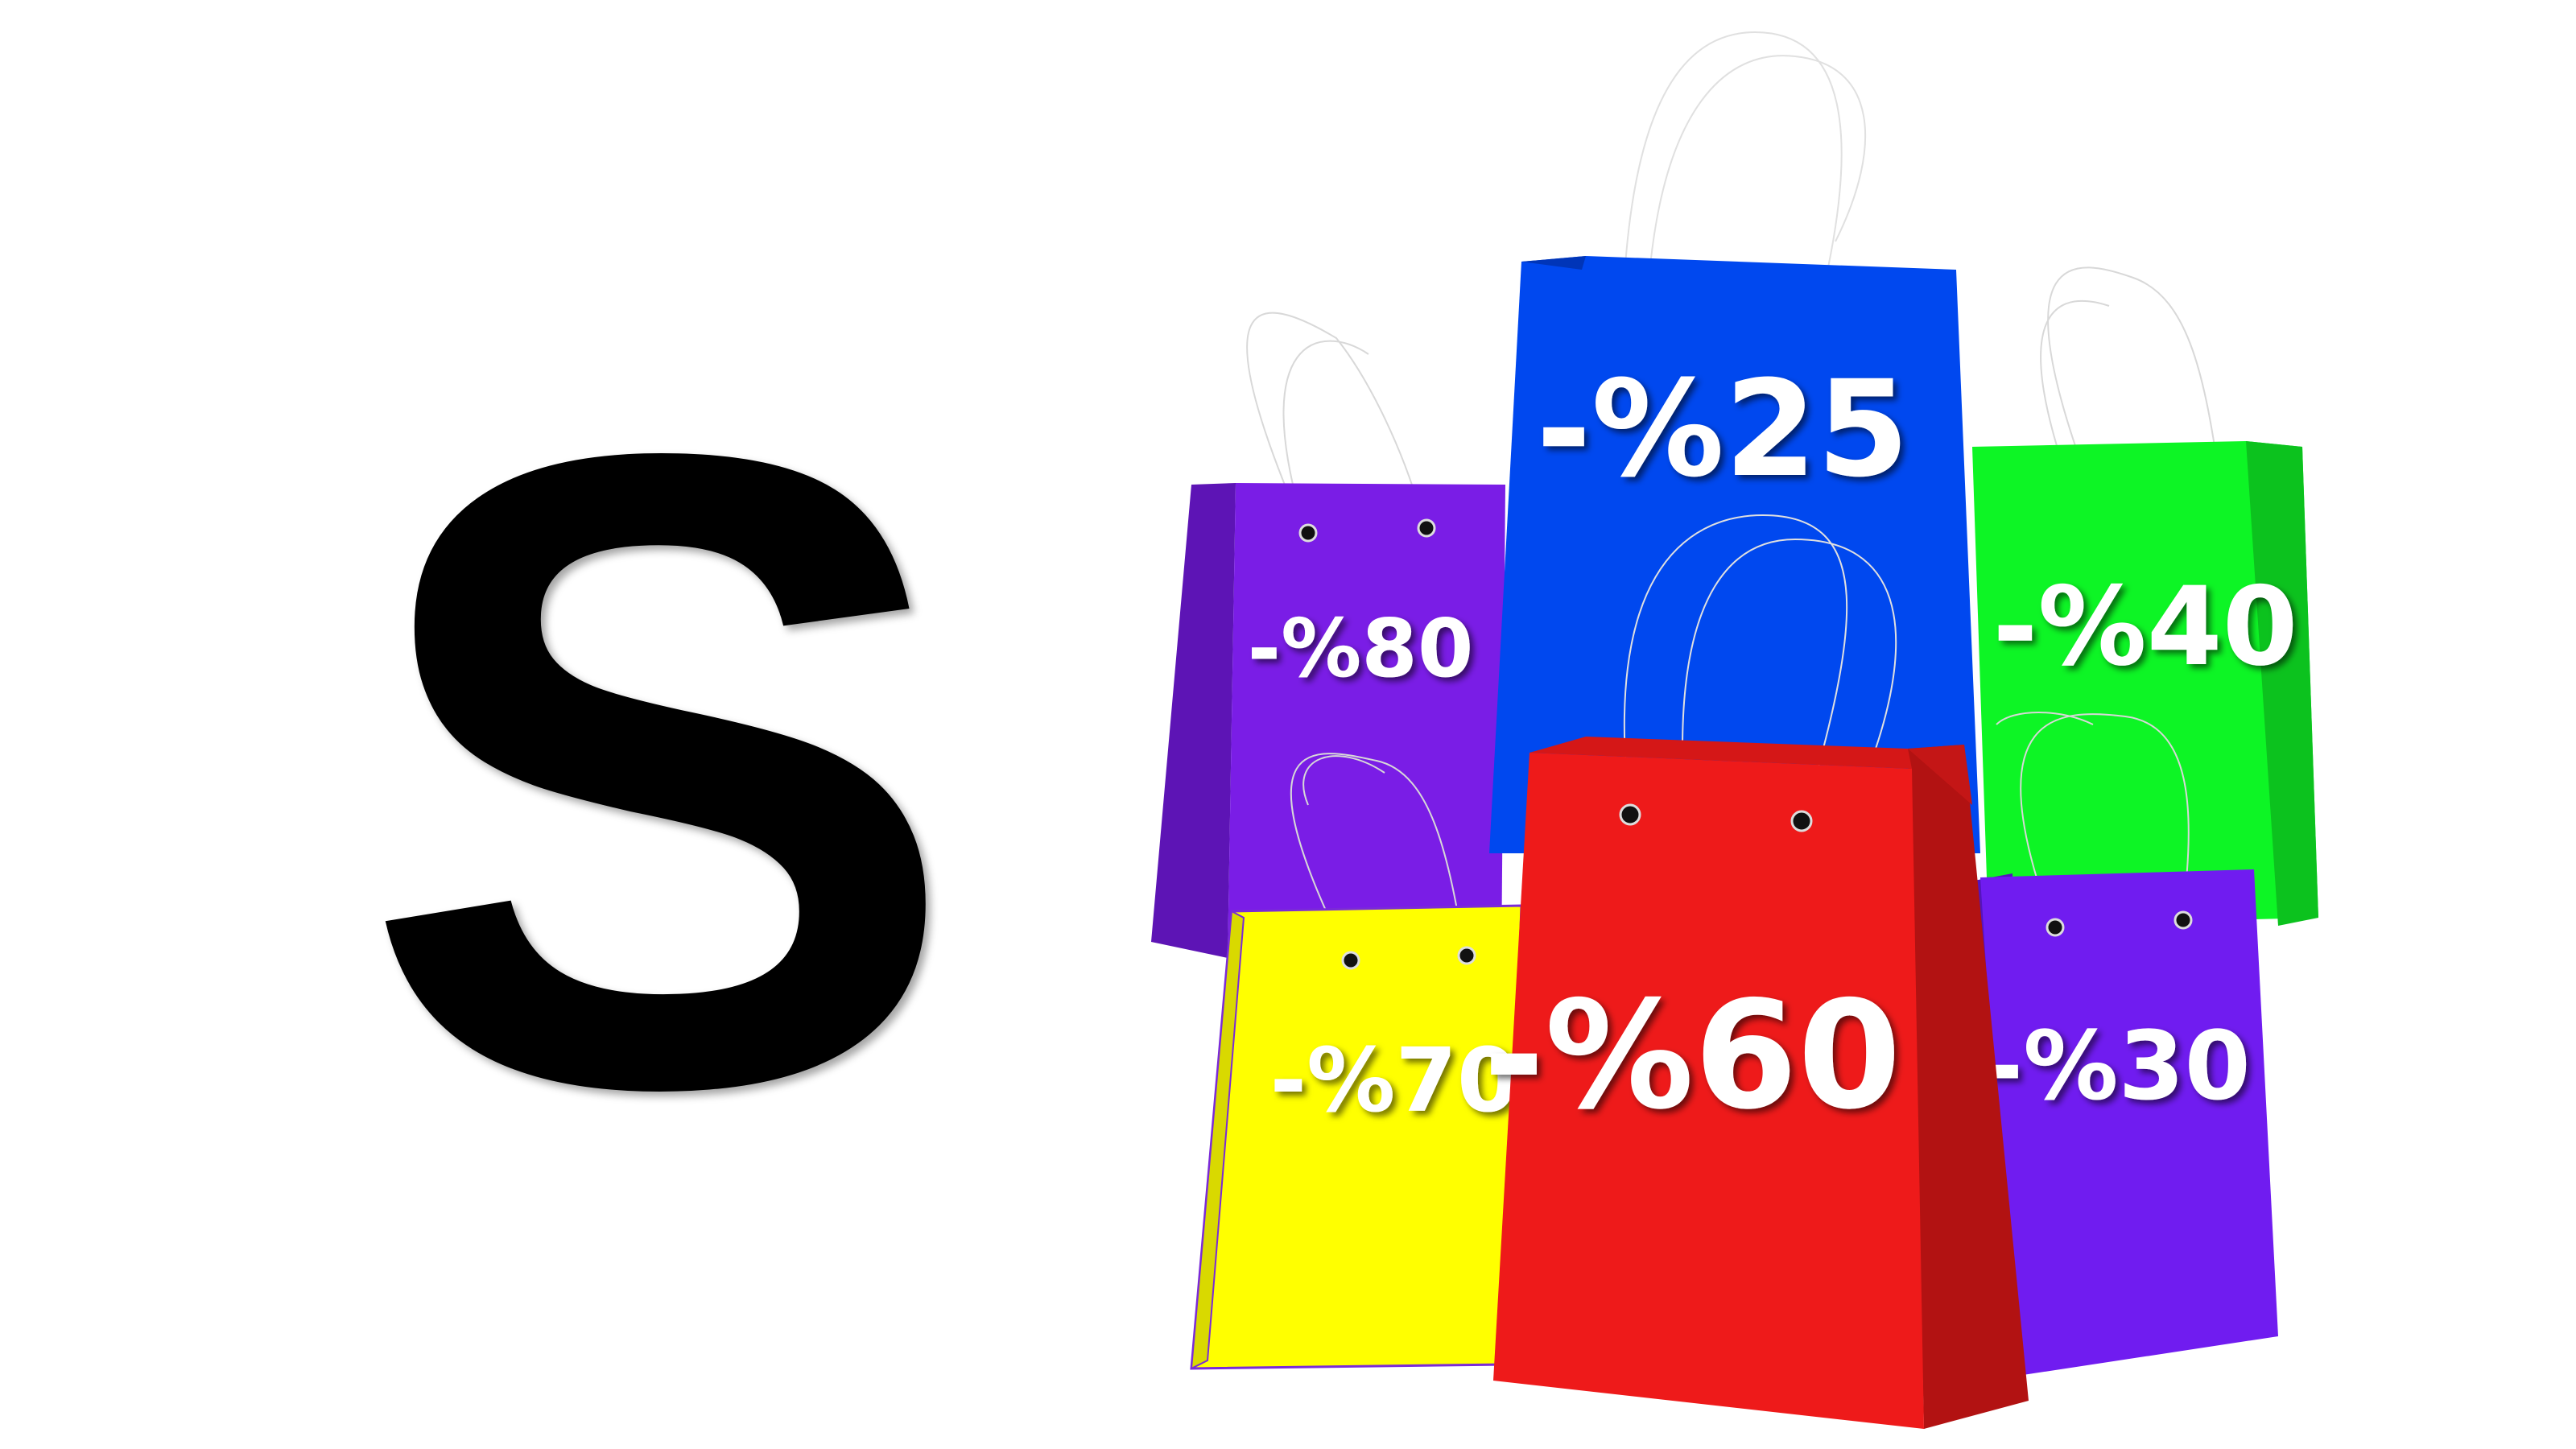 This screenshot has height=1449, width=2576. What do you see at coordinates (2117, 1065) in the screenshot?
I see `discount-label: -%30` at bounding box center [2117, 1065].